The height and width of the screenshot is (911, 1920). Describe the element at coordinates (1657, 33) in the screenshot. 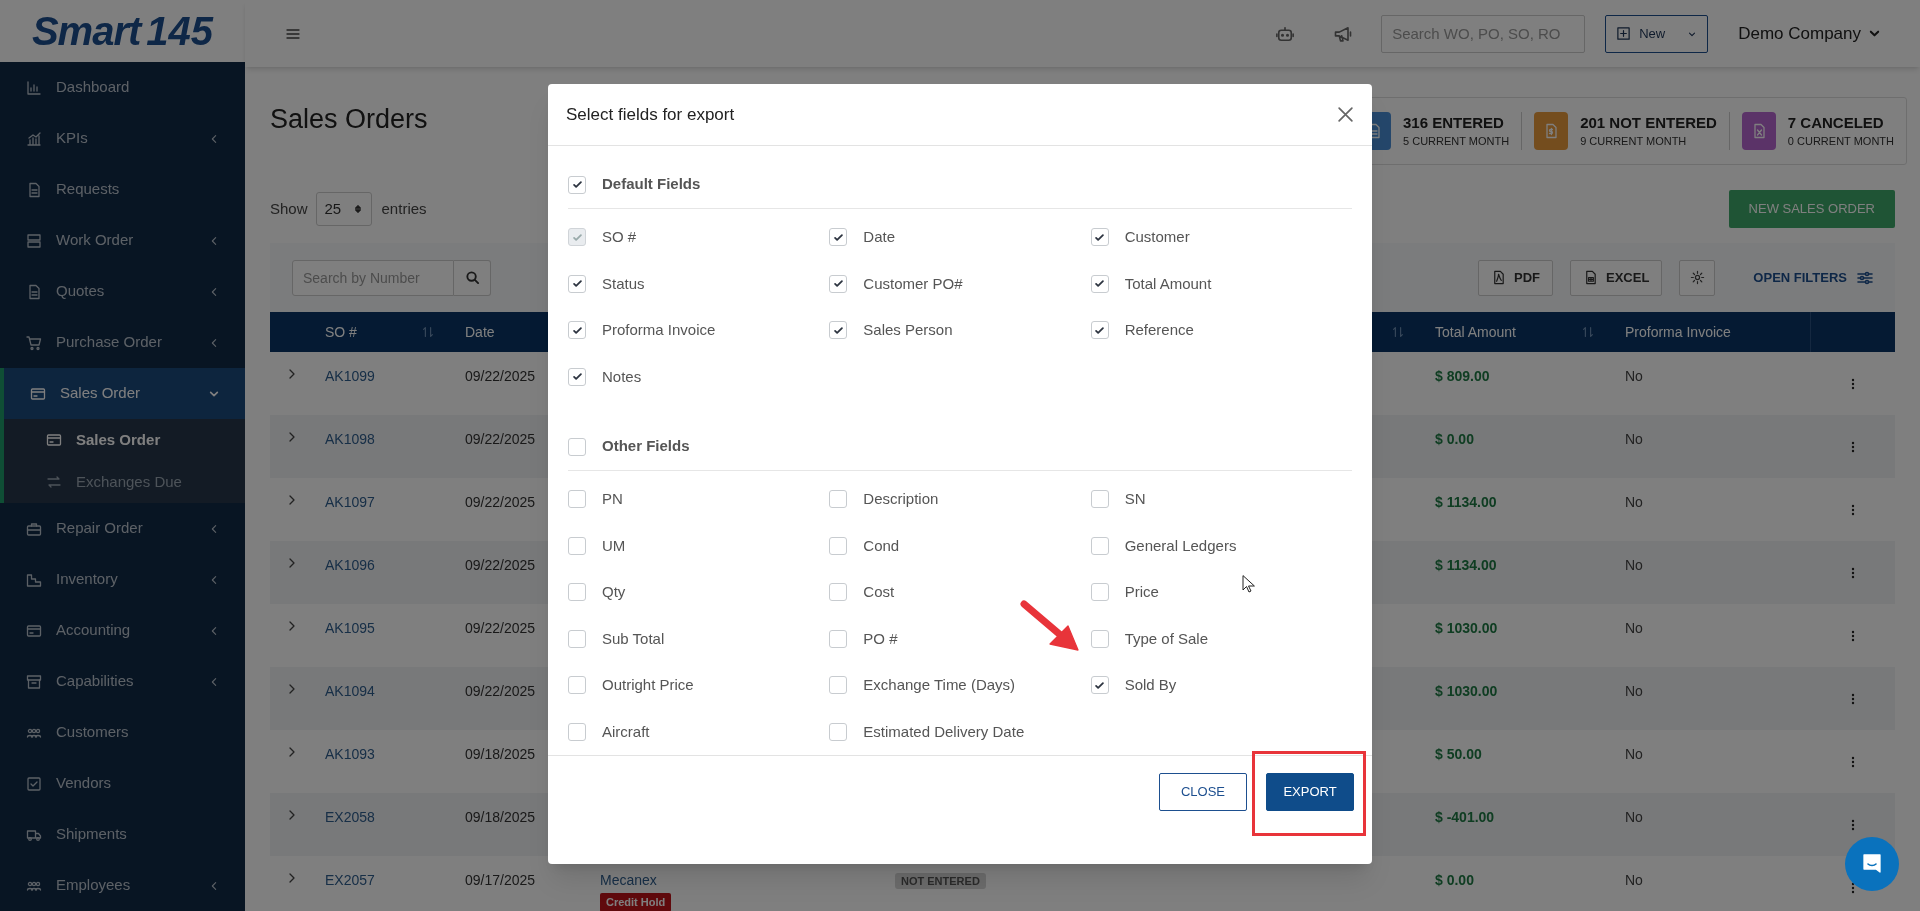

I see `new-button: New` at that location.